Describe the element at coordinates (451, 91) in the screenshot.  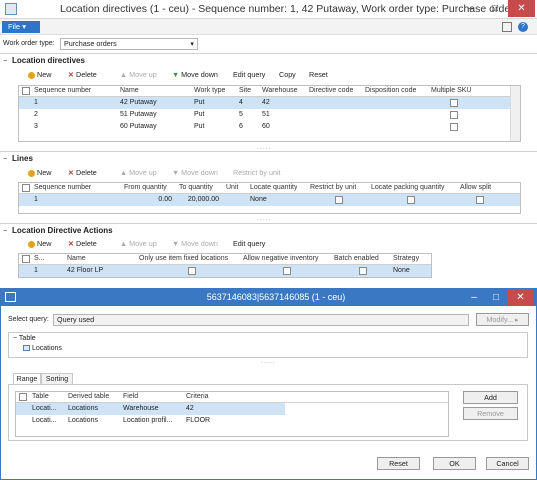
I see `col-multiple-sku: Multiple SKU` at that location.